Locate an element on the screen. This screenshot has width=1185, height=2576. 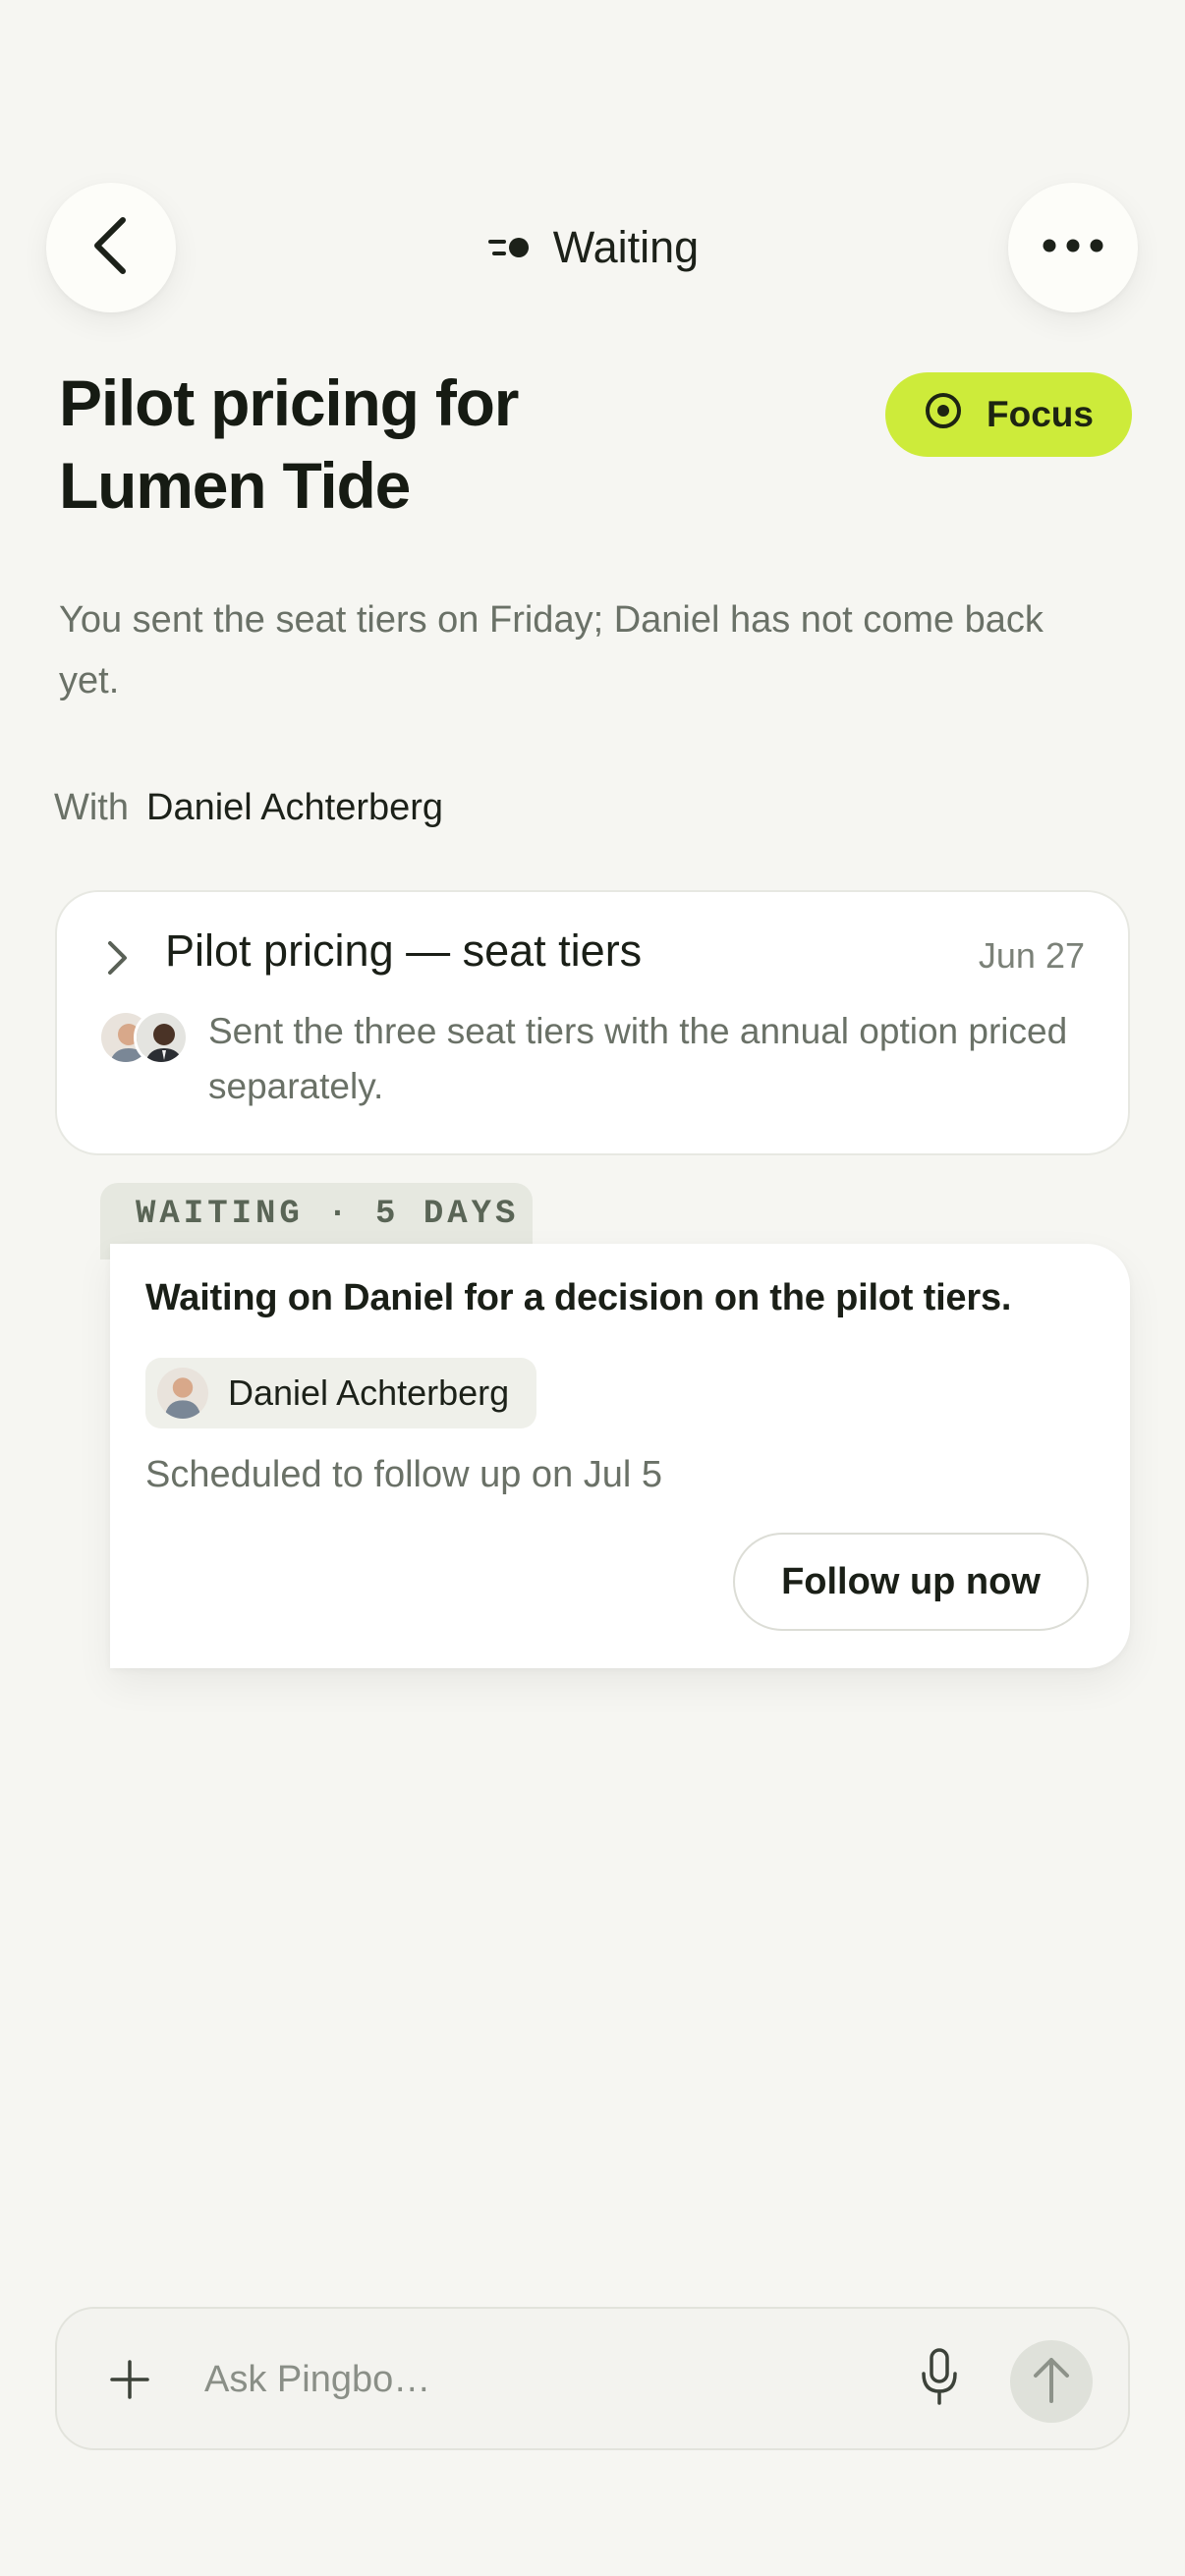
focus-label: Focus is located at coordinates (1041, 414).